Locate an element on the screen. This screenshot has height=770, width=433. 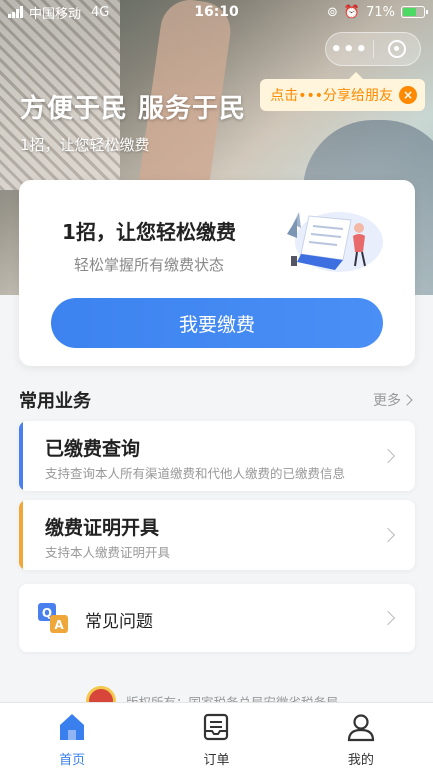
service-description: 支持本人缴费证明开具 is located at coordinates (108, 552).